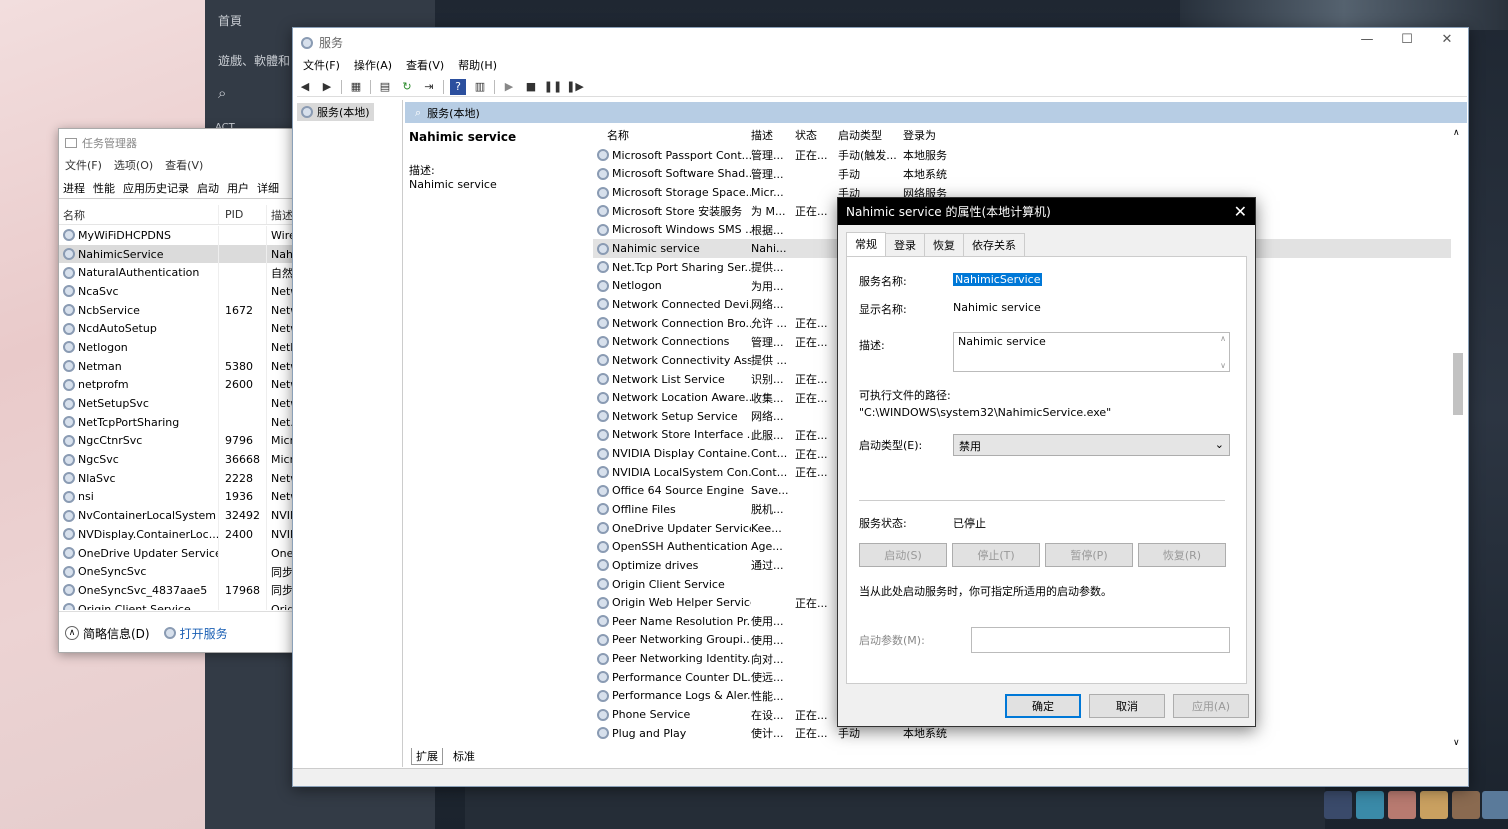  I want to click on stop-button: 停止(T), so click(996, 555).